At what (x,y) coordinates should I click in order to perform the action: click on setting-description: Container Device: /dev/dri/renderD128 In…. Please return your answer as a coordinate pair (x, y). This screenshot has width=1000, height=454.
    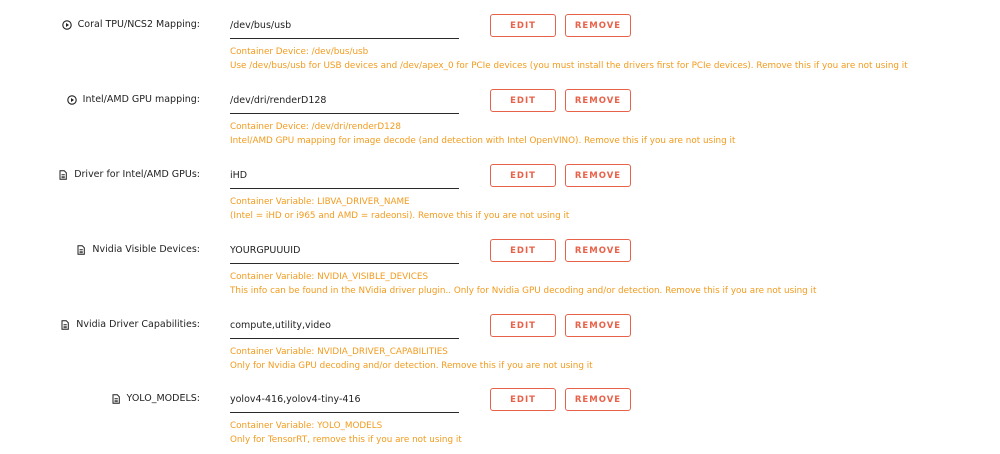
    Looking at the image, I should click on (482, 134).